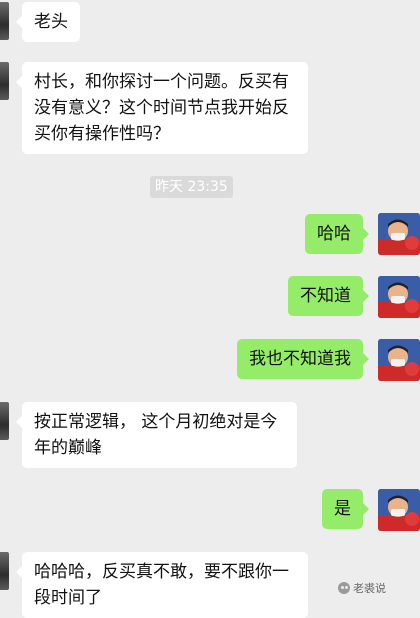 Image resolution: width=420 pixels, height=618 pixels. Describe the element at coordinates (344, 588) in the screenshot. I see `wechat-icon` at that location.